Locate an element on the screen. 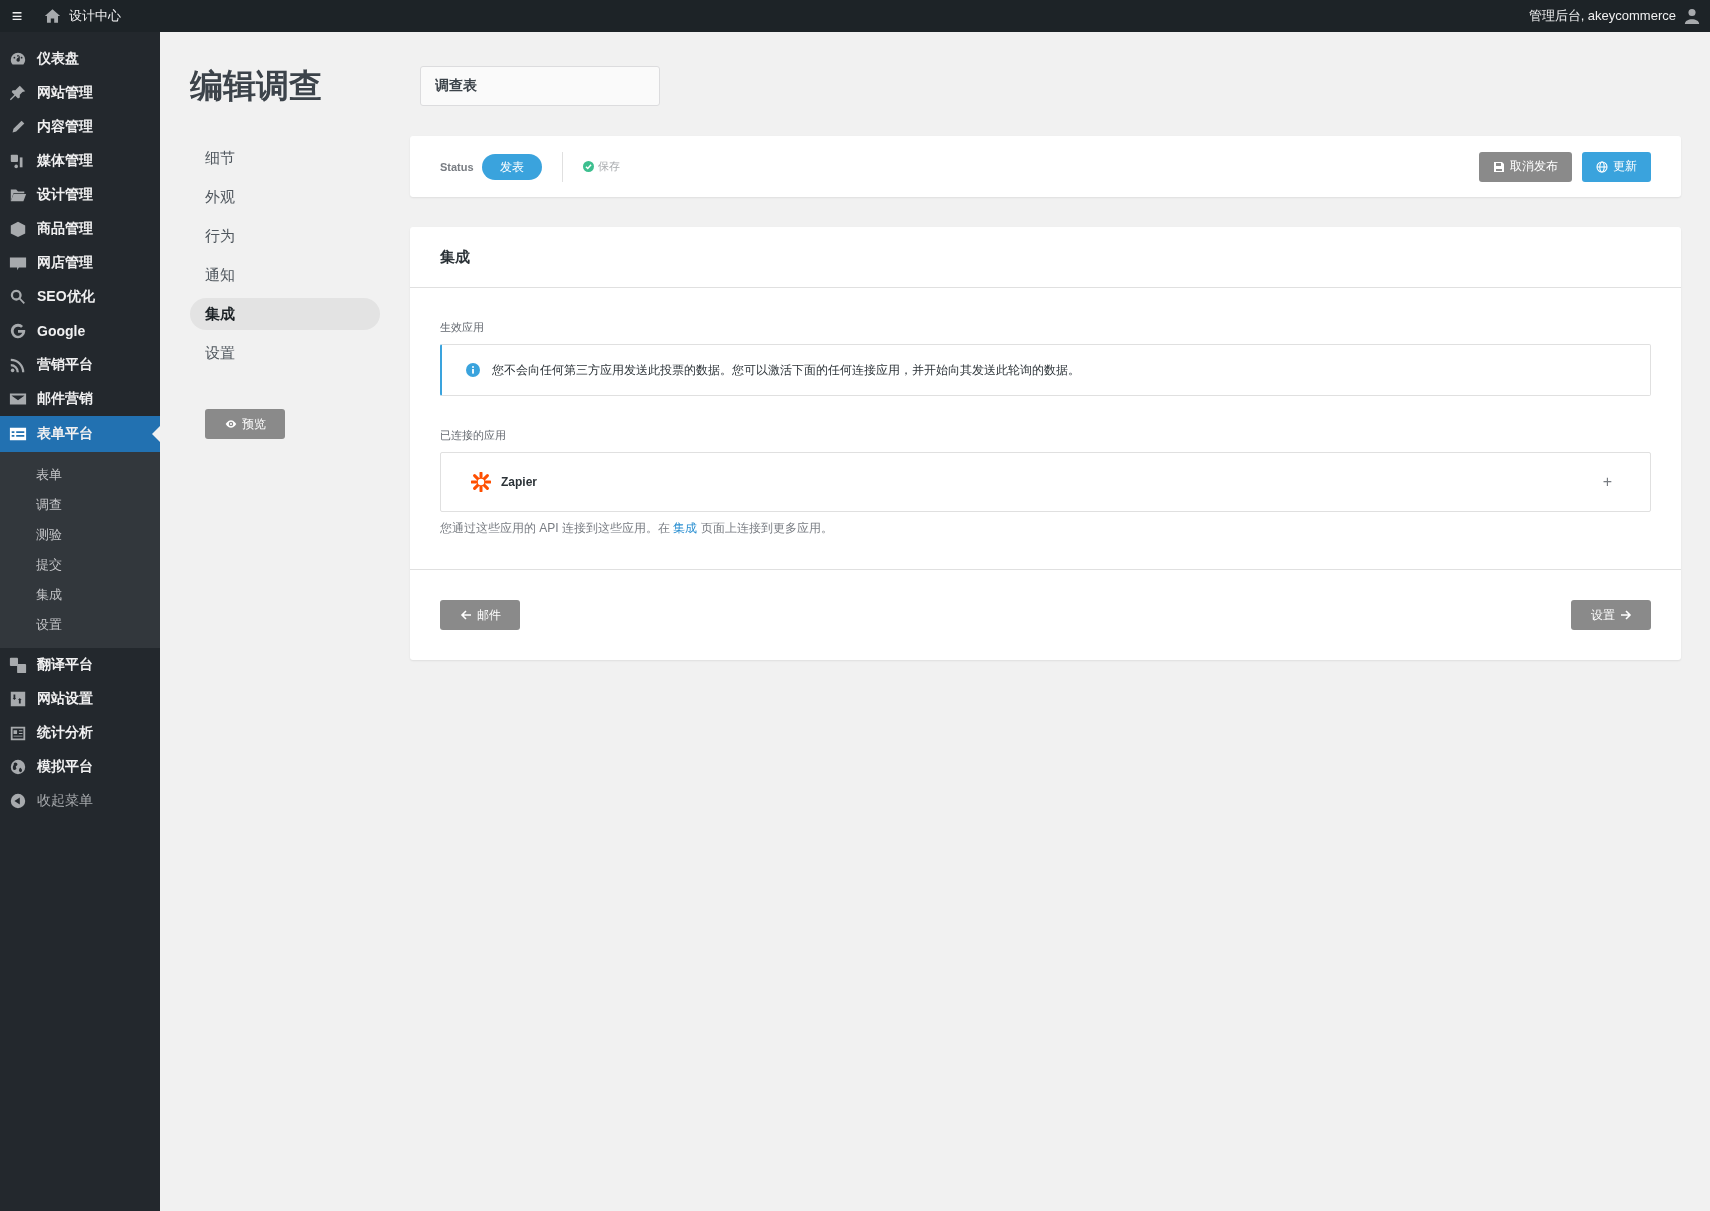  app-row: Zapier + is located at coordinates (1045, 482).